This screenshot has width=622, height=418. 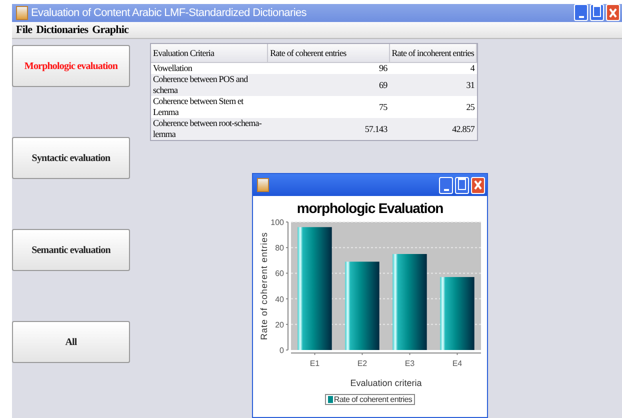 What do you see at coordinates (71, 342) in the screenshot?
I see `evaluation-button: All` at bounding box center [71, 342].